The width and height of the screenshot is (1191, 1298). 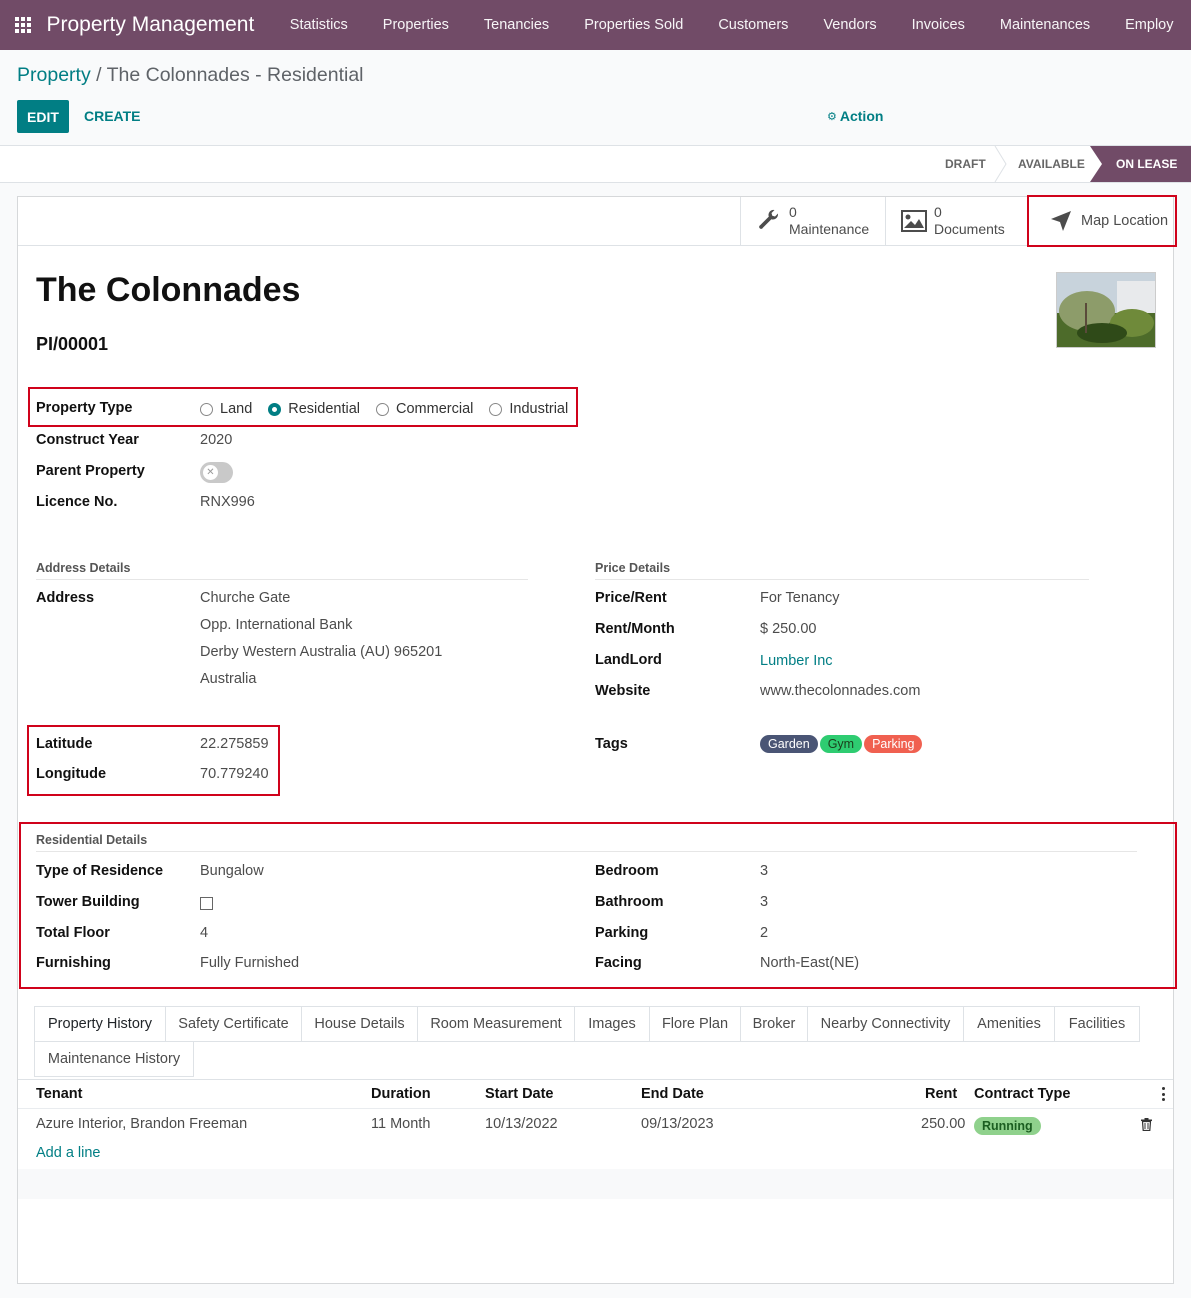 What do you see at coordinates (635, 629) in the screenshot?
I see `rent-month-label: Rent/Month` at bounding box center [635, 629].